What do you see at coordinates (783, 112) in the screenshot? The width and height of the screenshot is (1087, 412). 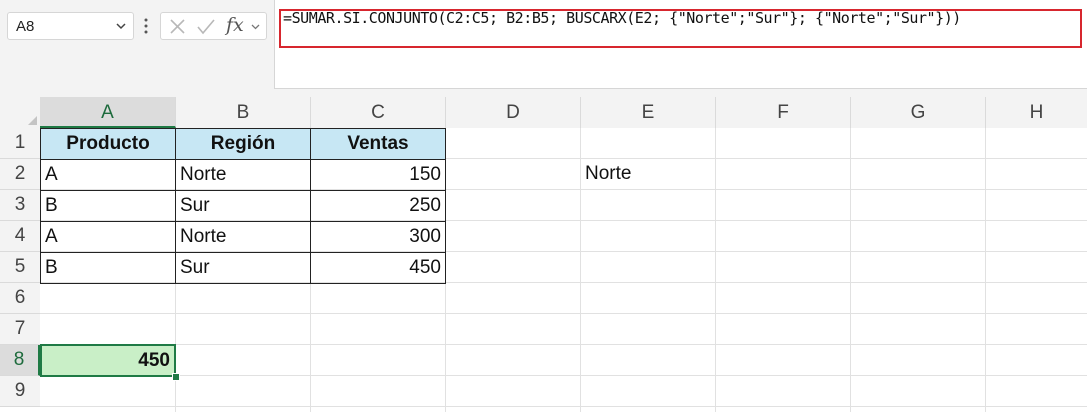 I see `column-header-f: F` at bounding box center [783, 112].